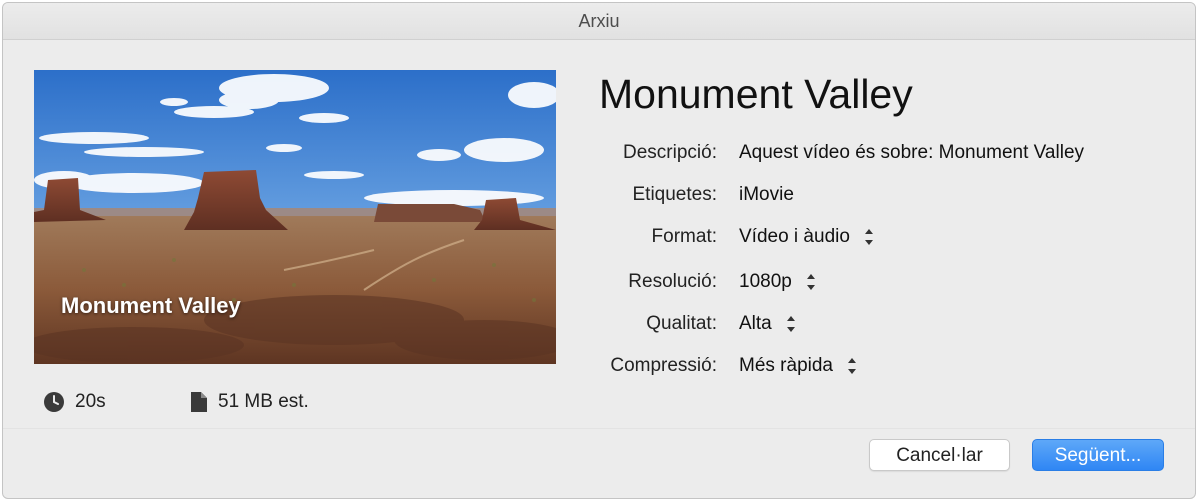 This screenshot has height=503, width=1200. Describe the element at coordinates (939, 455) in the screenshot. I see `cancel-button: Cancel·lar` at that location.